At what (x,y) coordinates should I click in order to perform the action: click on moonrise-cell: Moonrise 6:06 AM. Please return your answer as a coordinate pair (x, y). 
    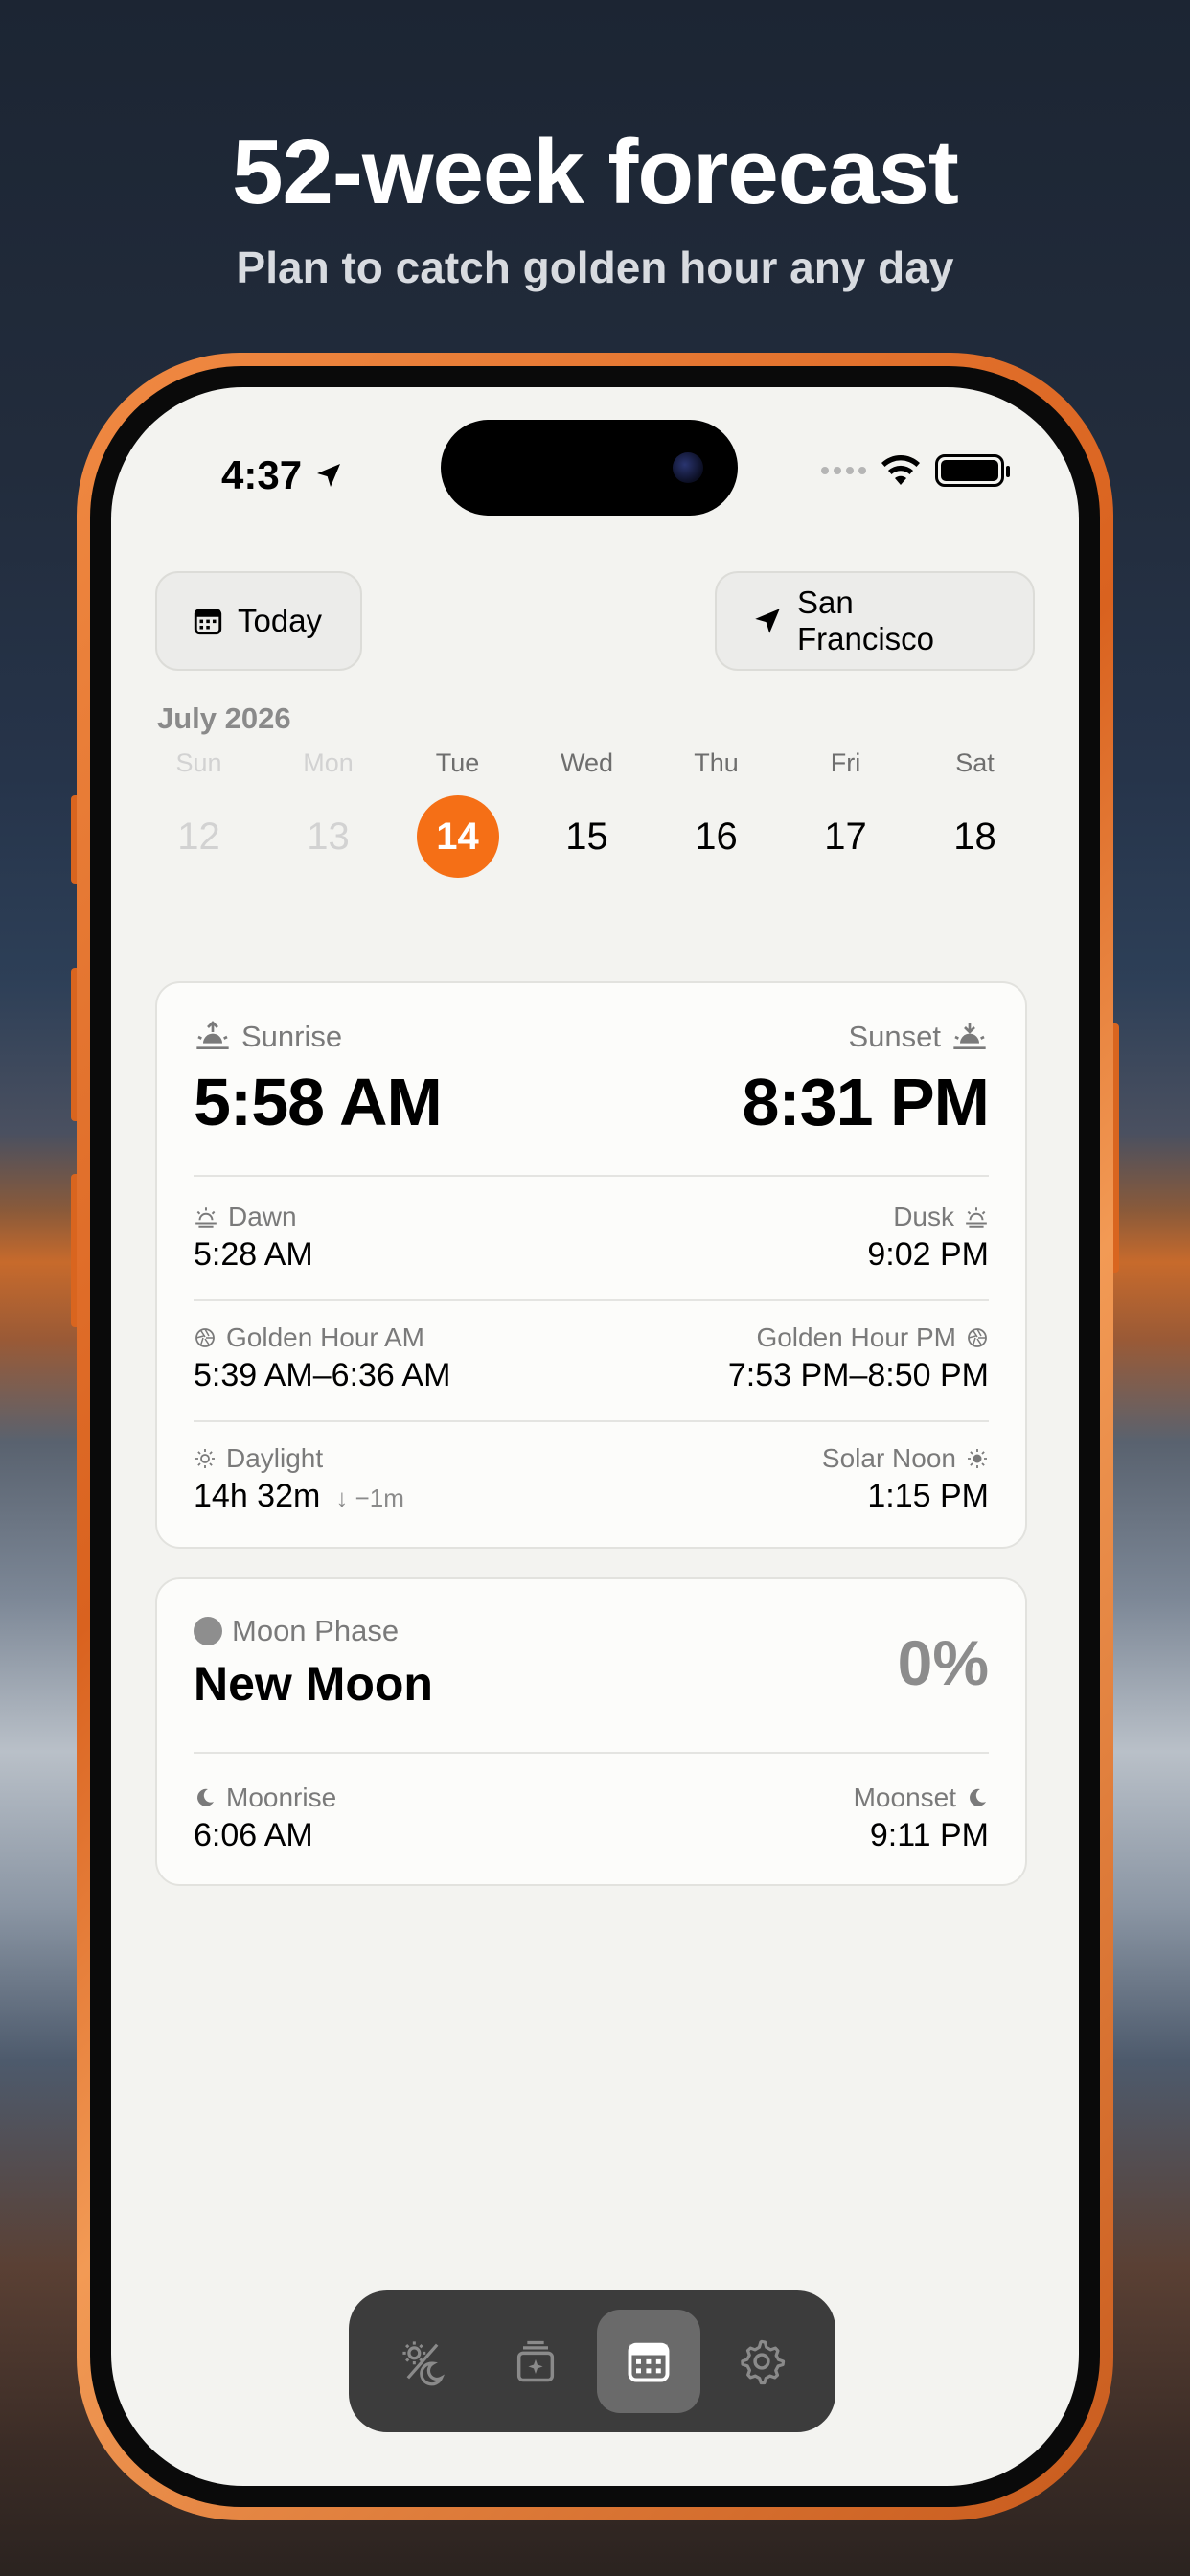
    Looking at the image, I should click on (265, 1818).